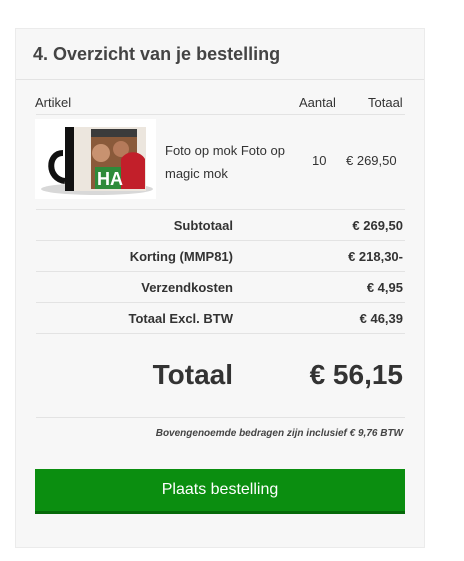  What do you see at coordinates (157, 53) in the screenshot?
I see `section-title: 4. Overzicht van je bestelling` at bounding box center [157, 53].